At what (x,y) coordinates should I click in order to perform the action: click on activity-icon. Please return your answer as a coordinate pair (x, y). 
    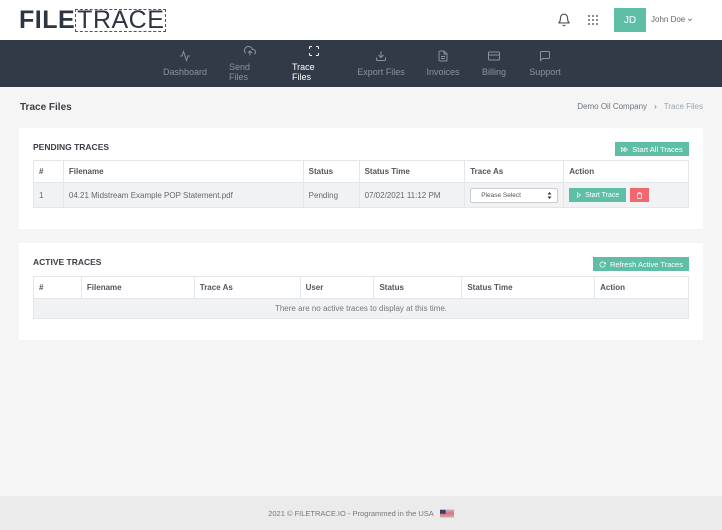
    Looking at the image, I should click on (185, 56).